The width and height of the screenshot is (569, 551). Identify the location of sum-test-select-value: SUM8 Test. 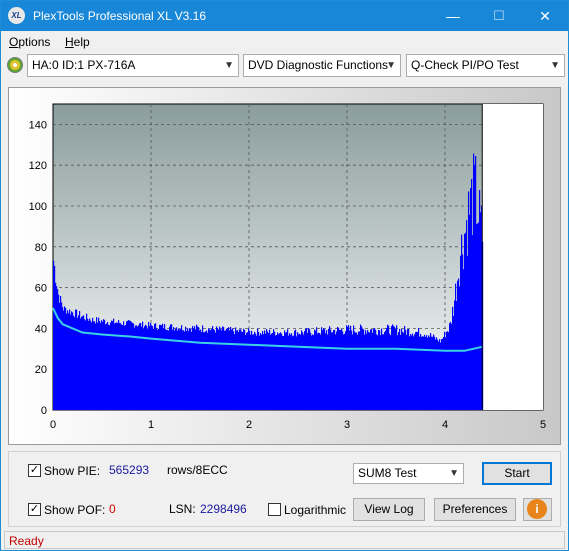
(387, 473).